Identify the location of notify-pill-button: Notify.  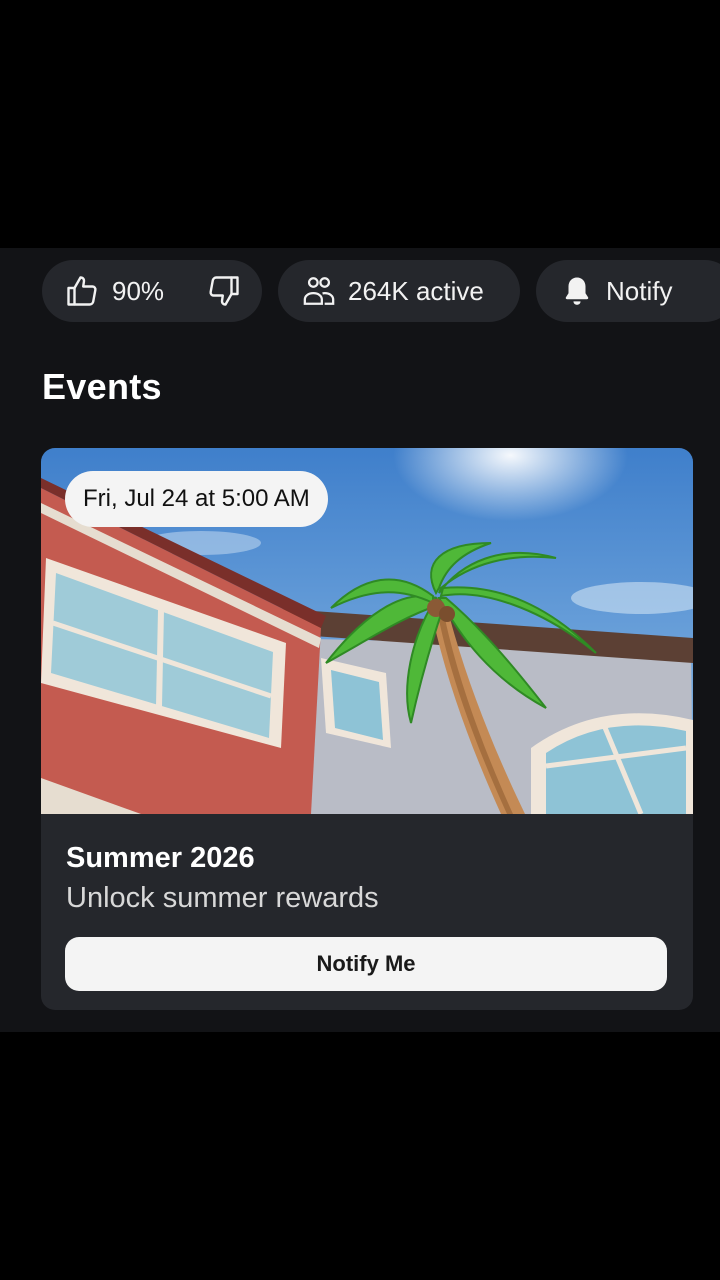
(628, 291).